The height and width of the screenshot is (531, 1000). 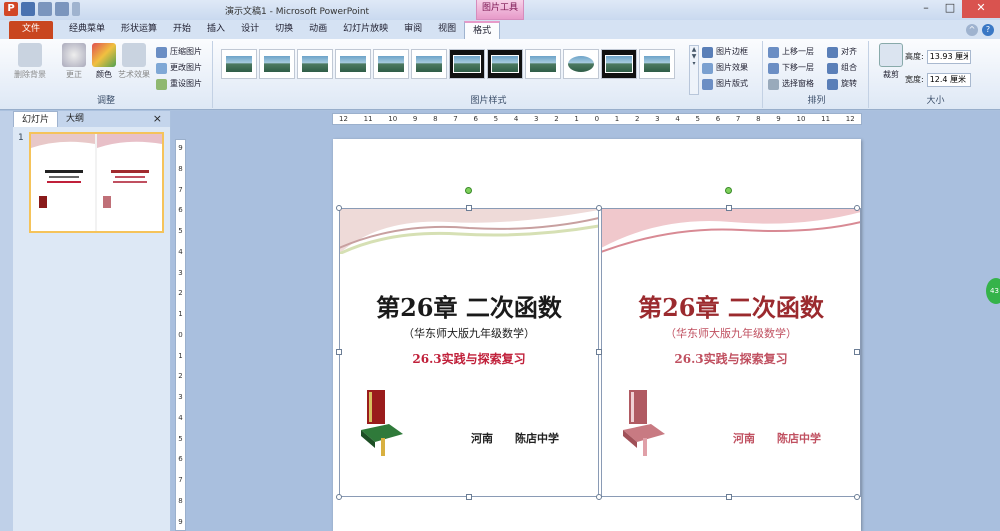 I want to click on tab-file: 文件, so click(x=31, y=30).